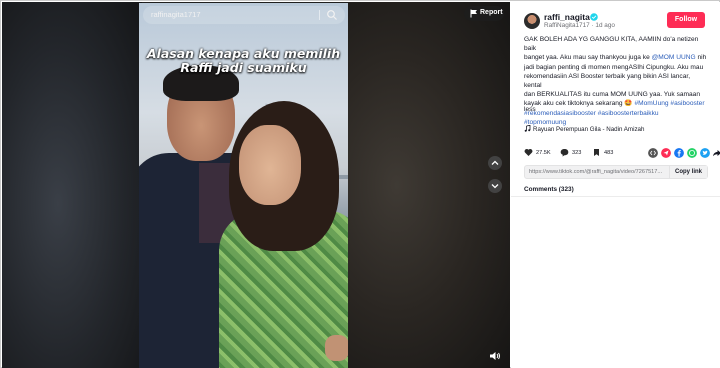 The height and width of the screenshot is (368, 720). I want to click on search-icon, so click(332, 15).